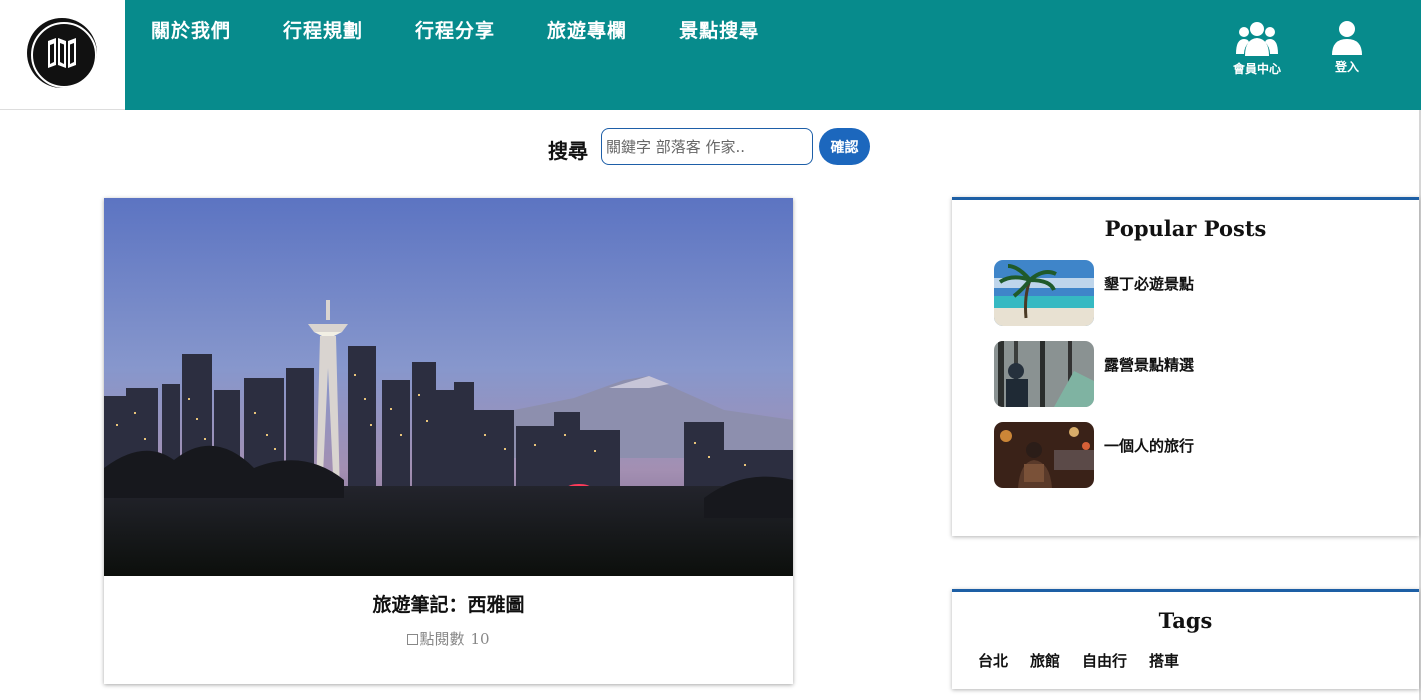  I want to click on members-center-button: 會員中心, so click(1257, 48).